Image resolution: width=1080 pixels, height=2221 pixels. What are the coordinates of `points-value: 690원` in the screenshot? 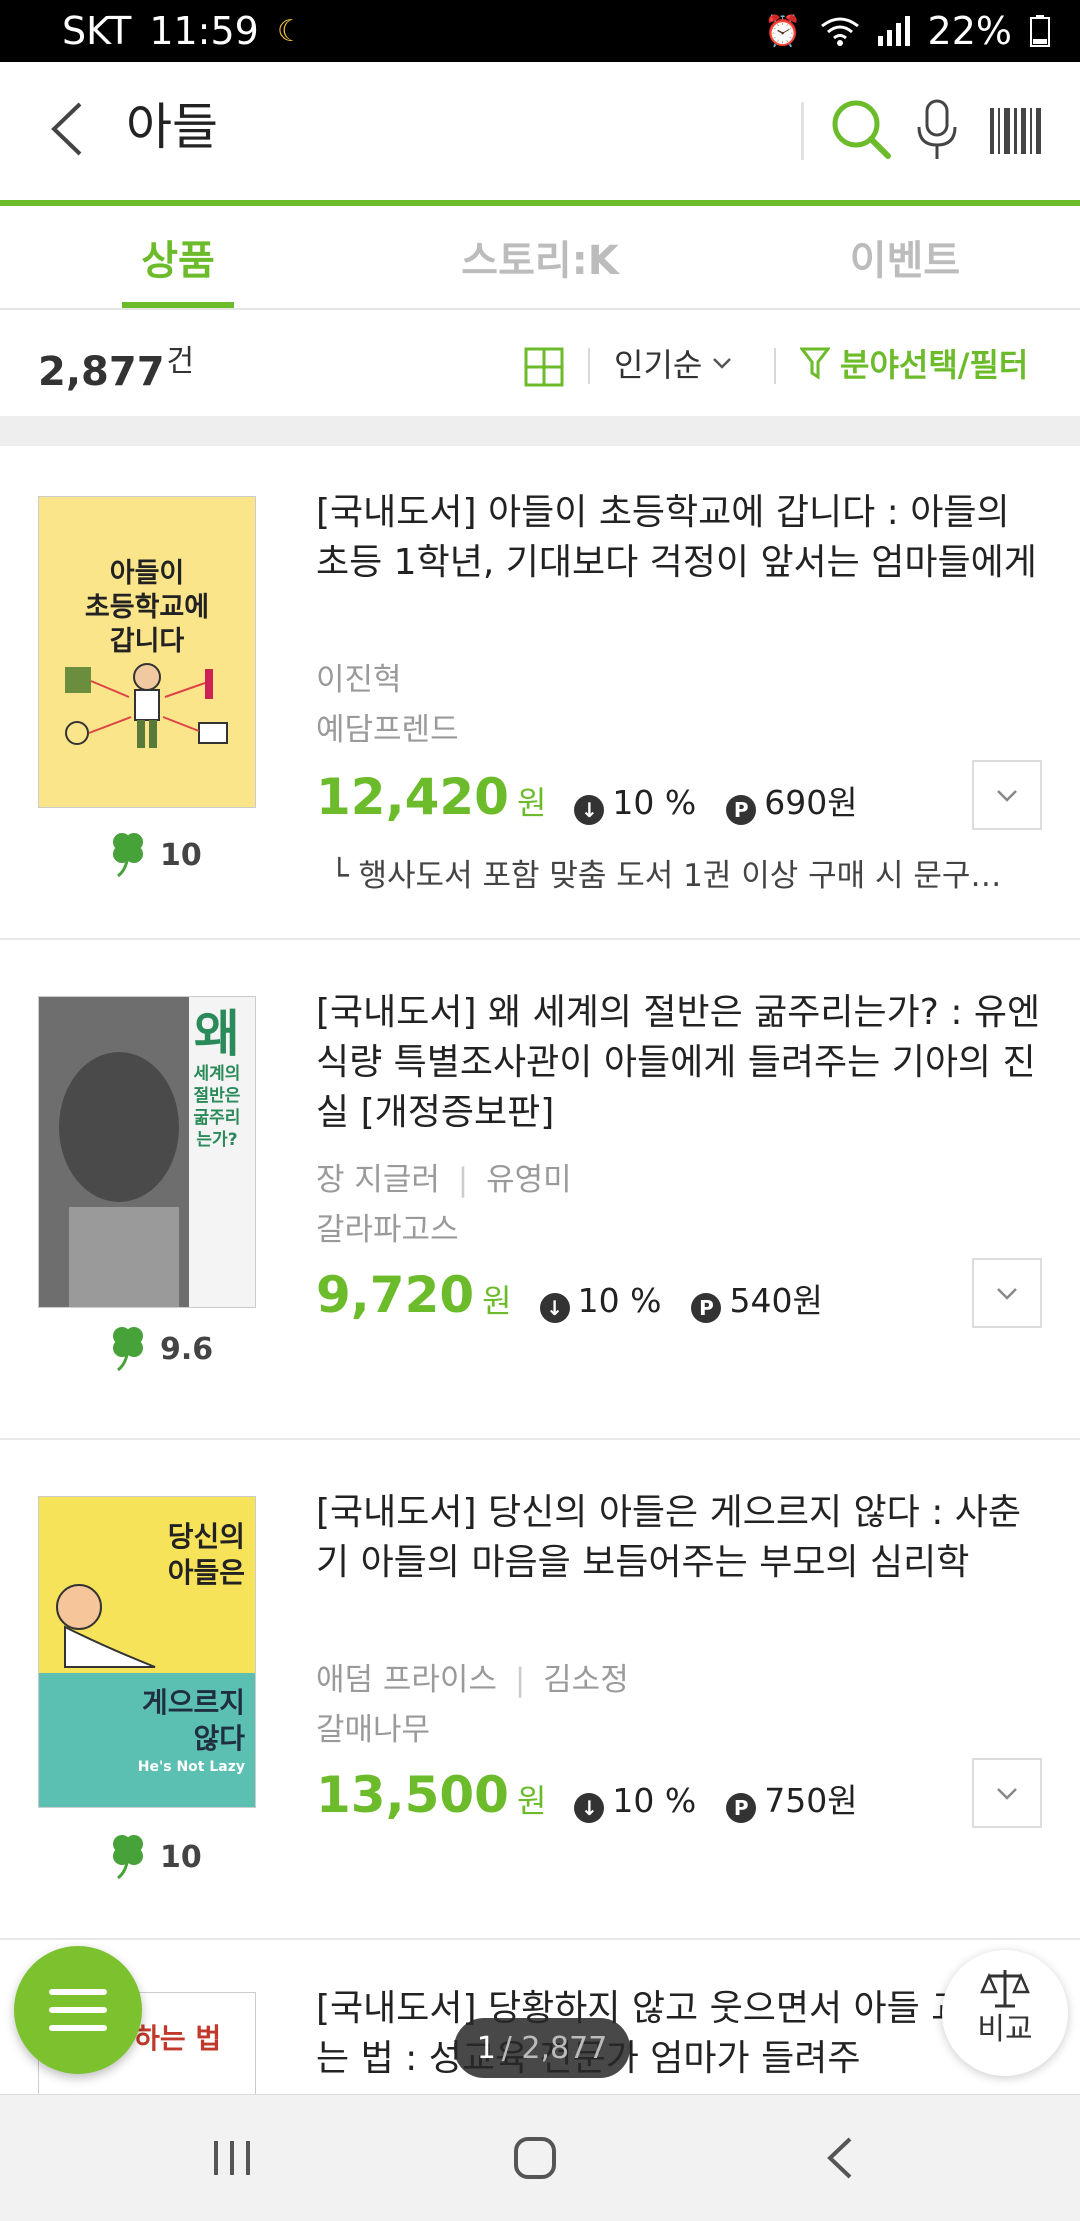 It's located at (811, 802).